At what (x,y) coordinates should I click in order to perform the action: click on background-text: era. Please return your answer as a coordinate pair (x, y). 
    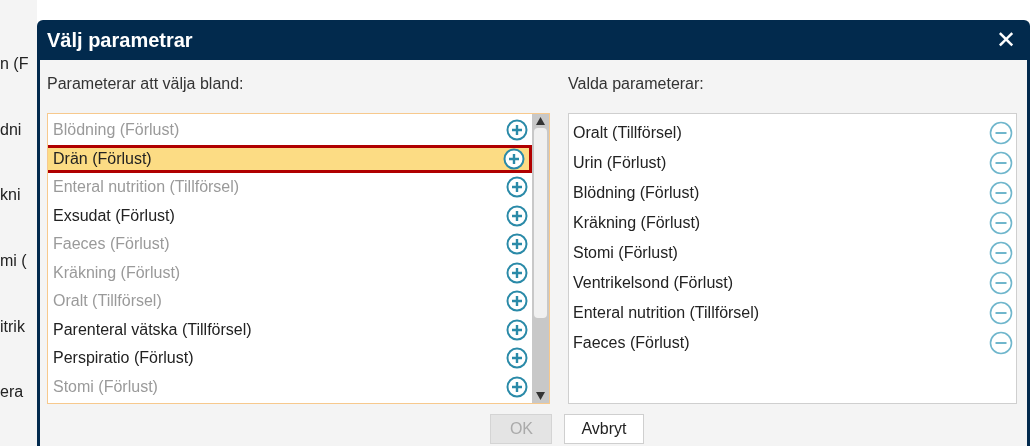
    Looking at the image, I should click on (12, 392).